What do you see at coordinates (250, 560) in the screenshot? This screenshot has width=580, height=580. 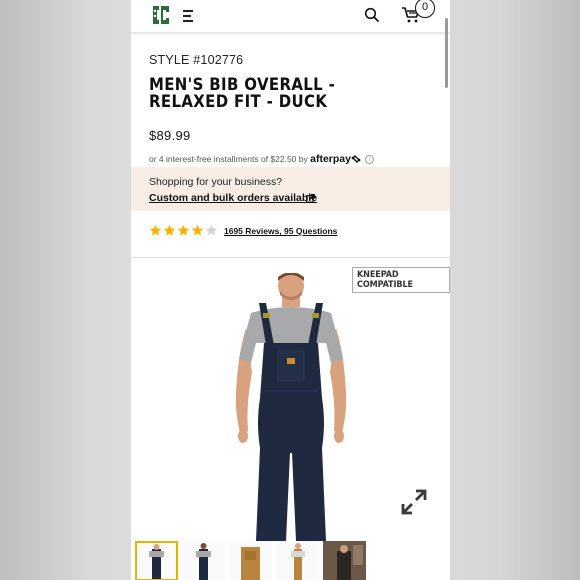 I see `thumbnail-brown-bib-view` at bounding box center [250, 560].